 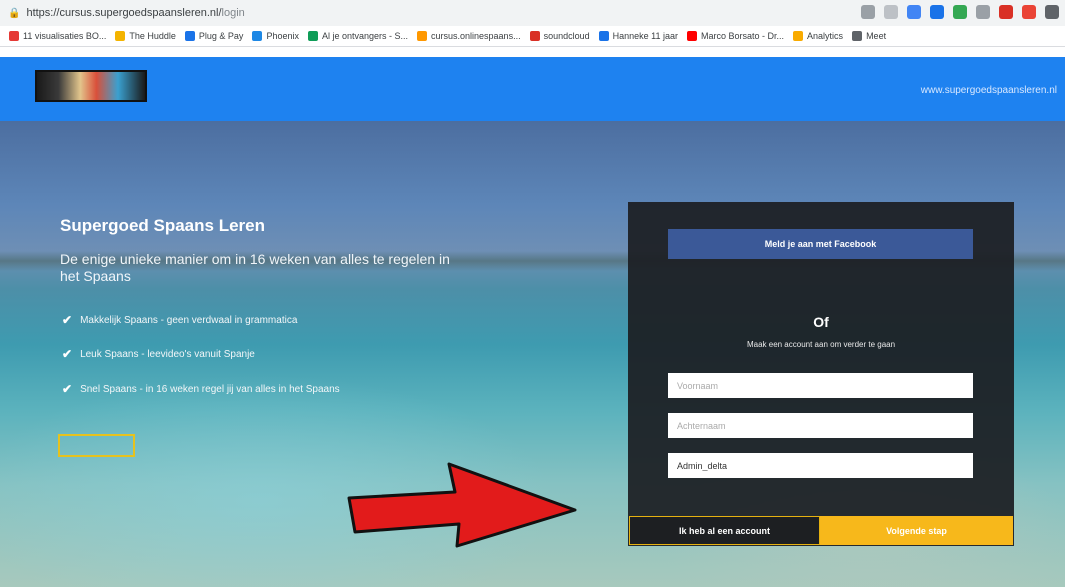 What do you see at coordinates (167, 354) in the screenshot?
I see `feature-text: Leuk Spaans - leevideo's vanuit Spanje` at bounding box center [167, 354].